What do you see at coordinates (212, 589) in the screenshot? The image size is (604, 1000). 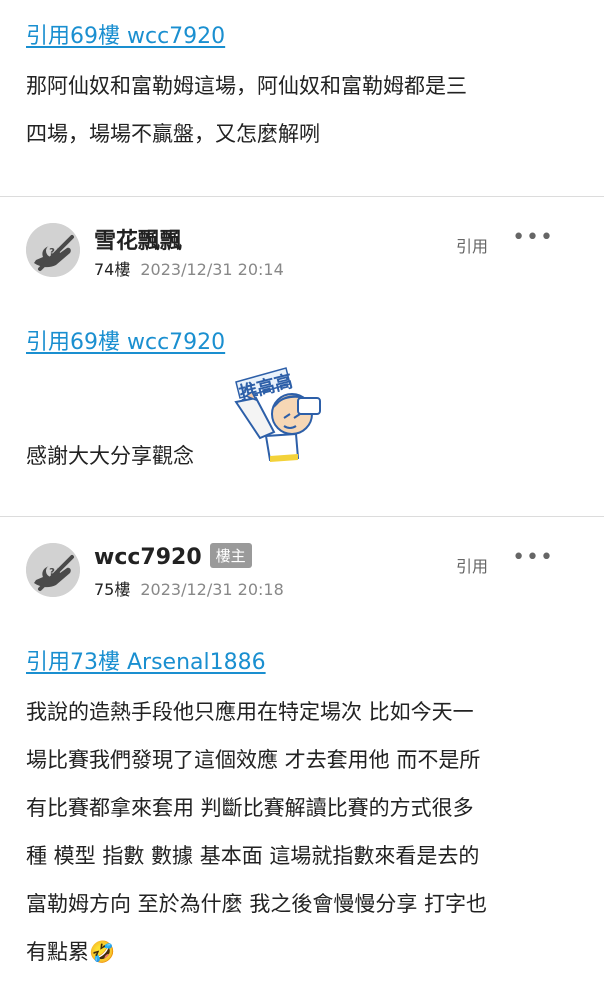 I see `timestamp: 2023/12/31 20:18` at bounding box center [212, 589].